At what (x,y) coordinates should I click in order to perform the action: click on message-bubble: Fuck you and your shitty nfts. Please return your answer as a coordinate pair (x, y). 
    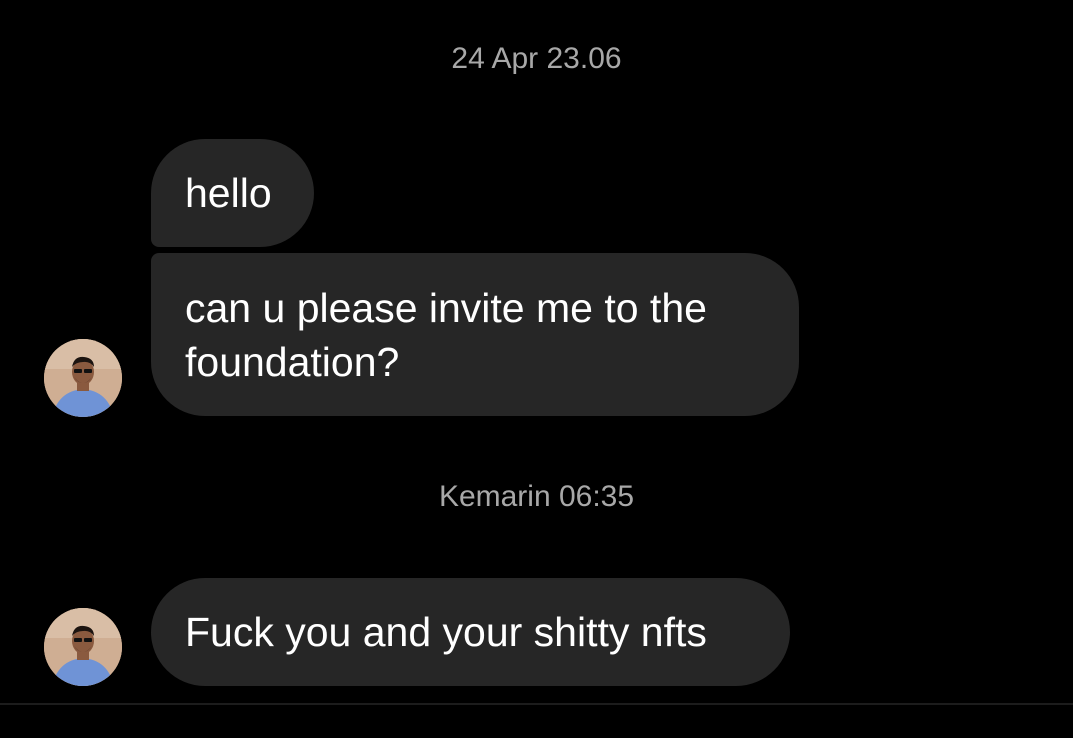
    Looking at the image, I should click on (470, 632).